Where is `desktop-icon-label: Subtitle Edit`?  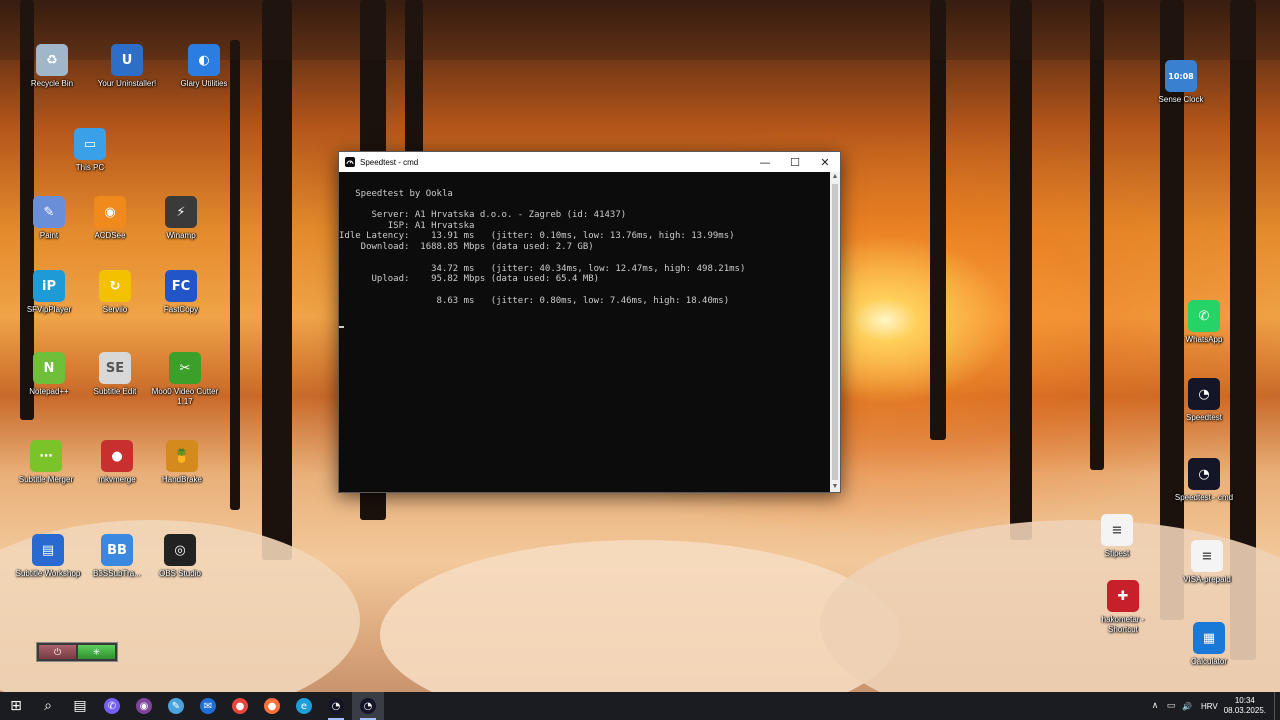 desktop-icon-label: Subtitle Edit is located at coordinates (115, 391).